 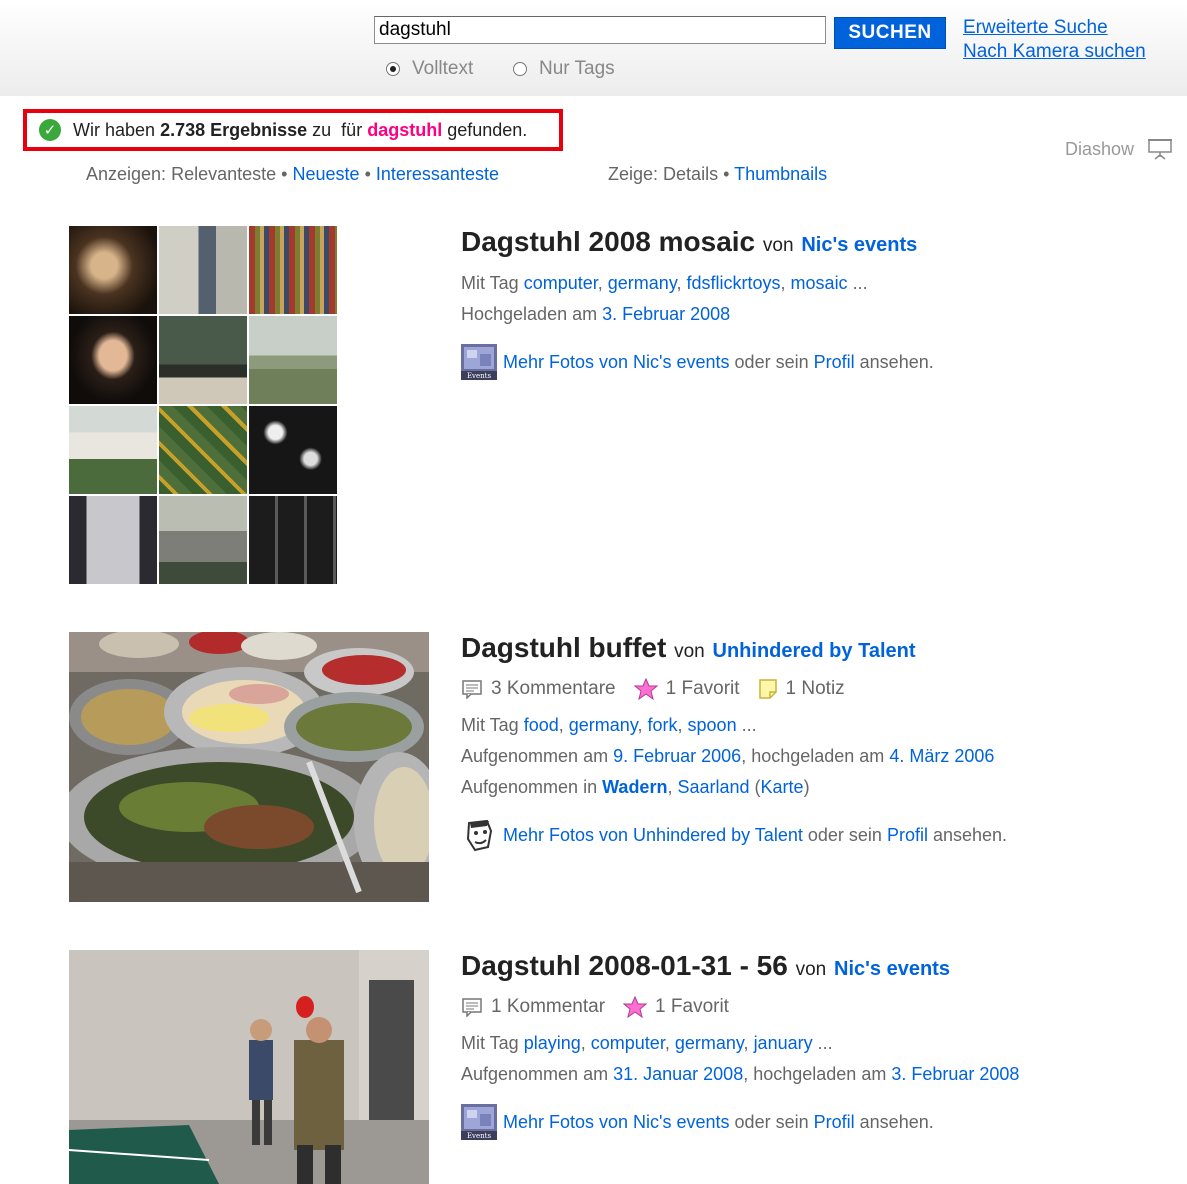 What do you see at coordinates (801, 689) in the screenshot?
I see `notes-stat: 1 Notiz` at bounding box center [801, 689].